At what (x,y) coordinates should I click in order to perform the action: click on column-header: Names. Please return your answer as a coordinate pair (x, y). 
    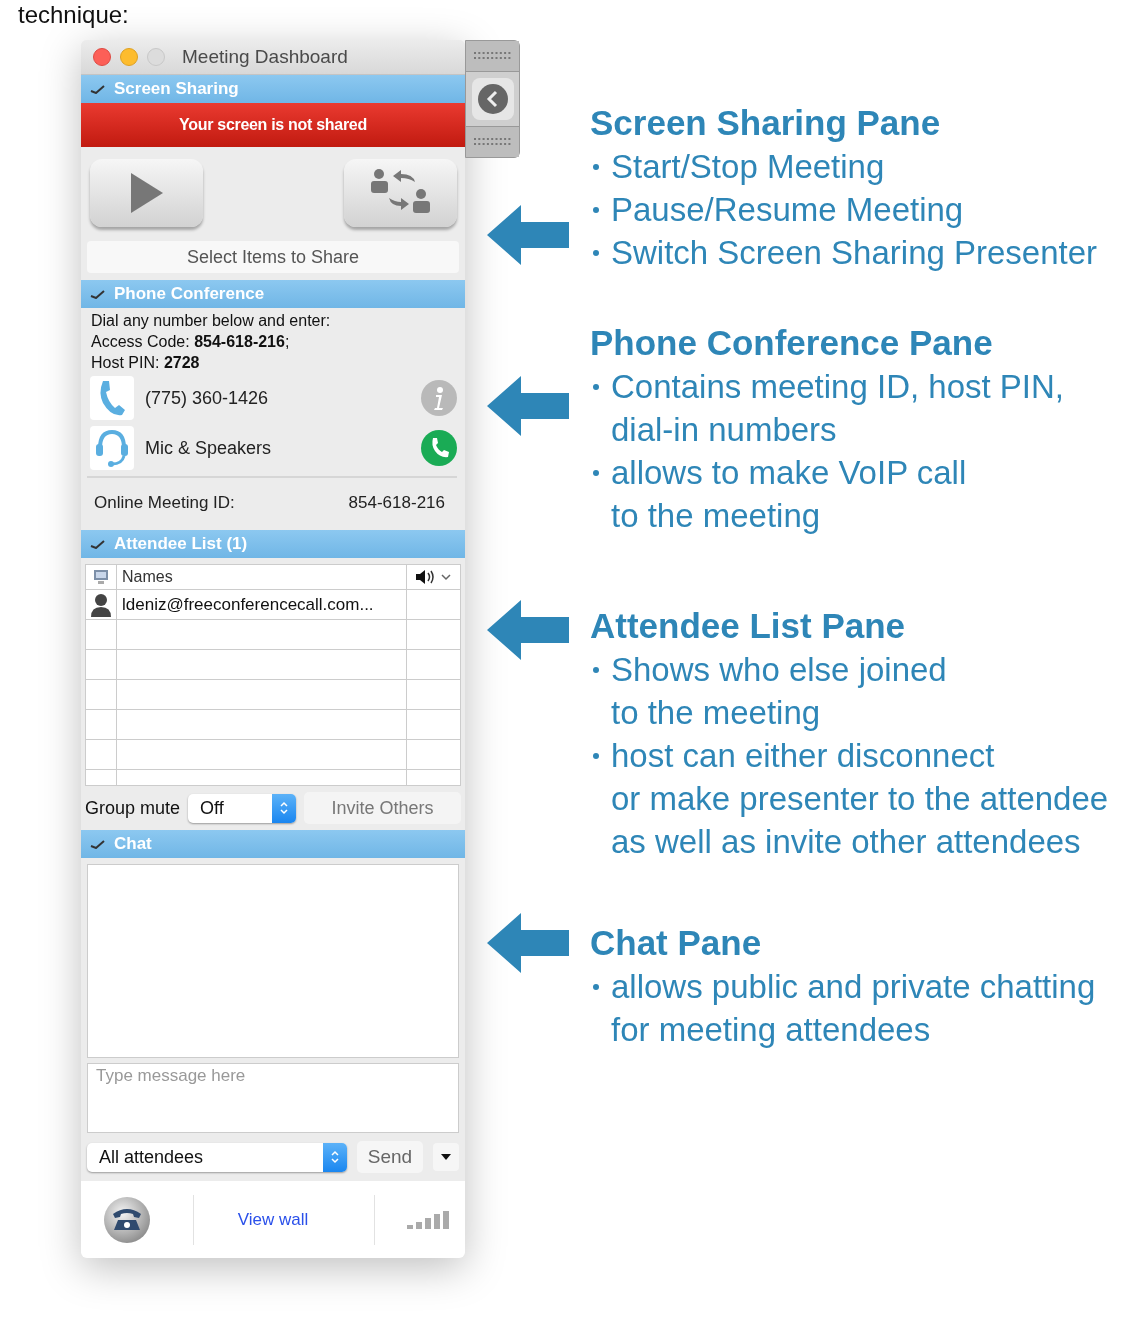
    Looking at the image, I should click on (262, 577).